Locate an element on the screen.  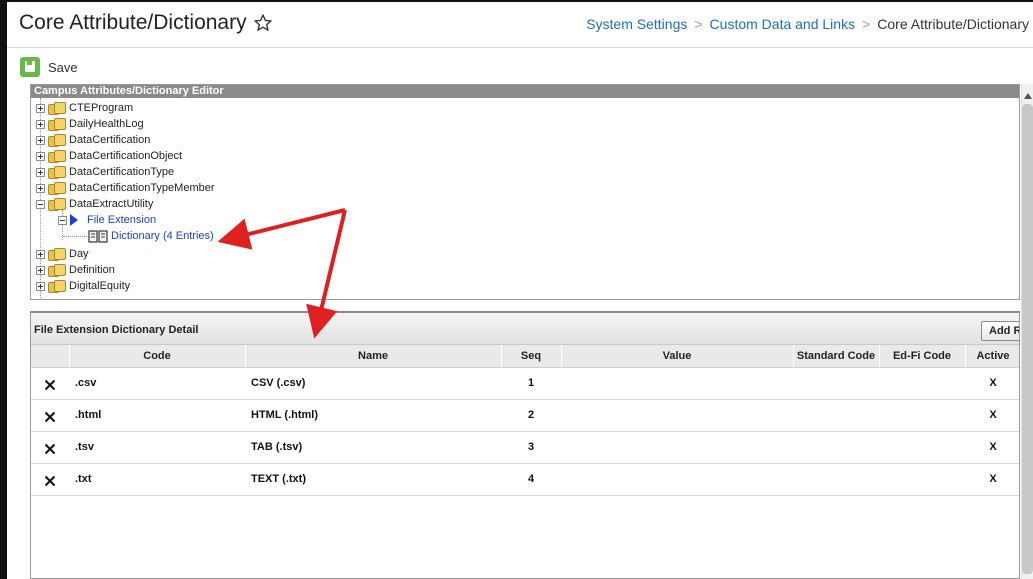
tree-item-label: DailyHealthLog is located at coordinates (106, 124).